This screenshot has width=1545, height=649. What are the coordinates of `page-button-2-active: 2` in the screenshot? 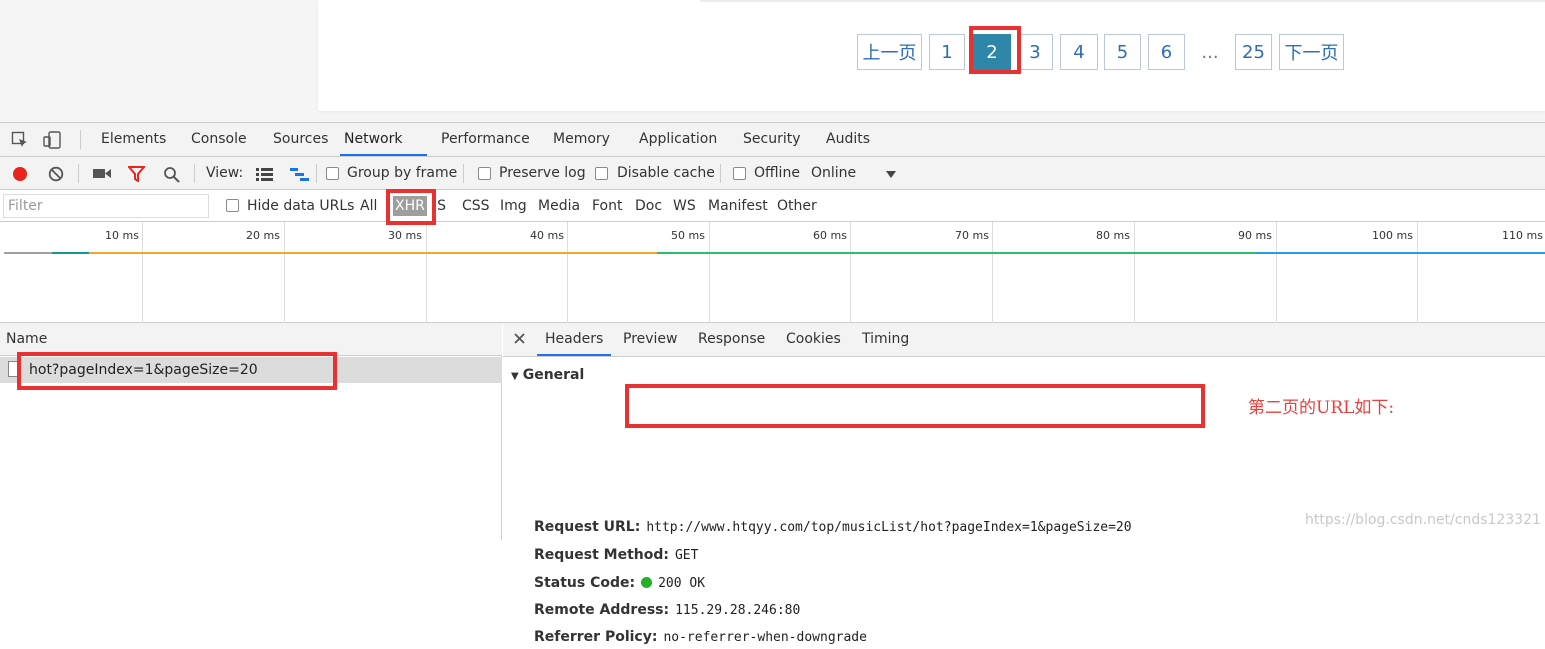 It's located at (992, 52).